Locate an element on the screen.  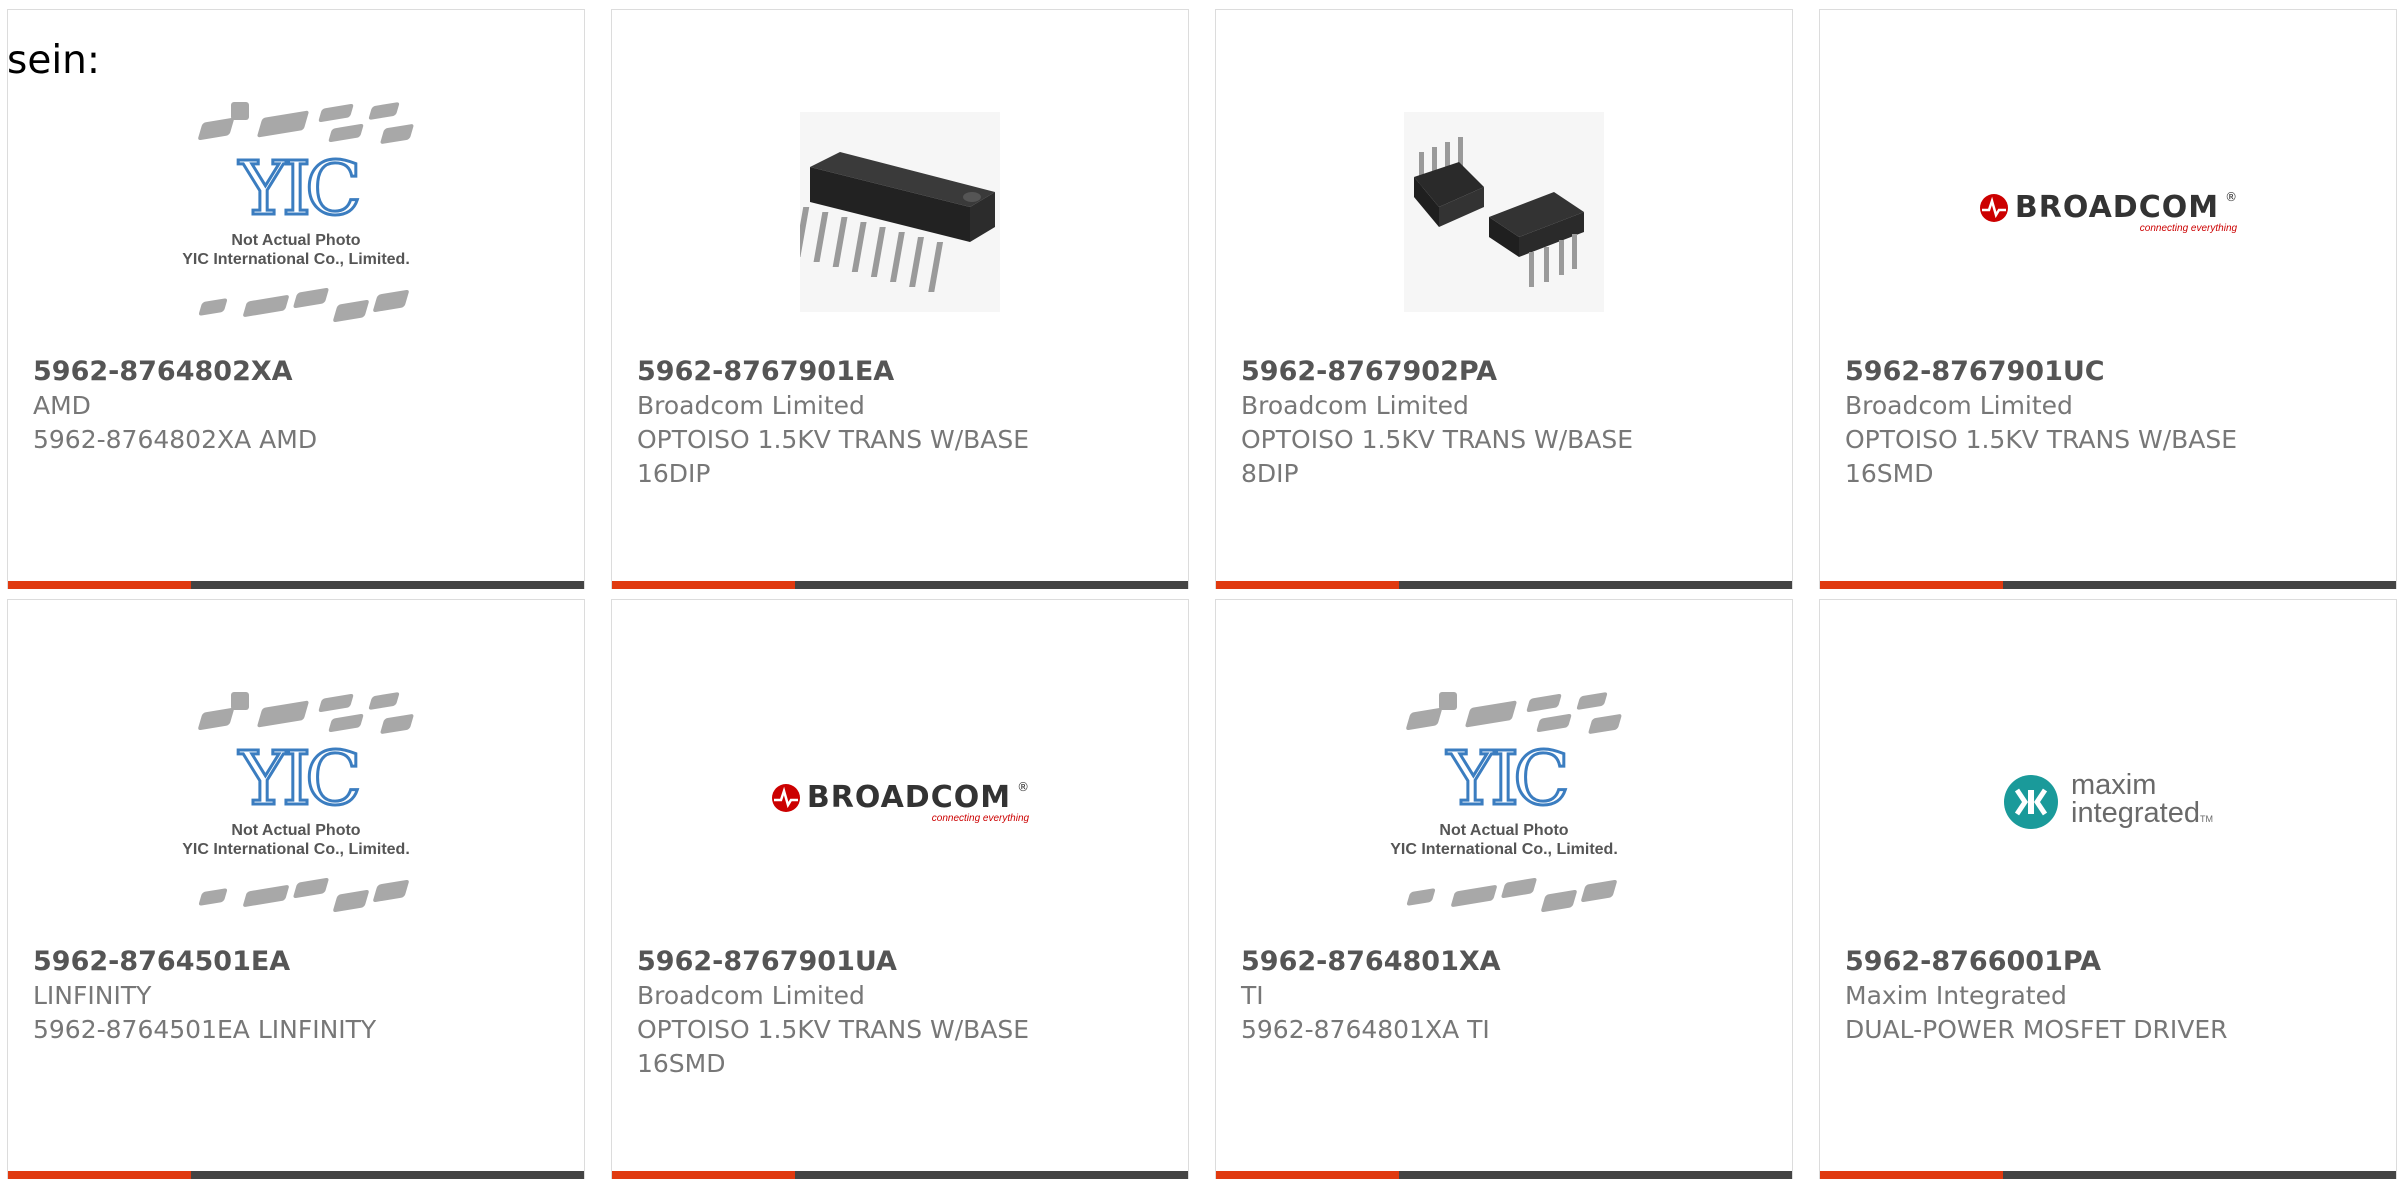
manufacturer: LINFINITY is located at coordinates (92, 995).